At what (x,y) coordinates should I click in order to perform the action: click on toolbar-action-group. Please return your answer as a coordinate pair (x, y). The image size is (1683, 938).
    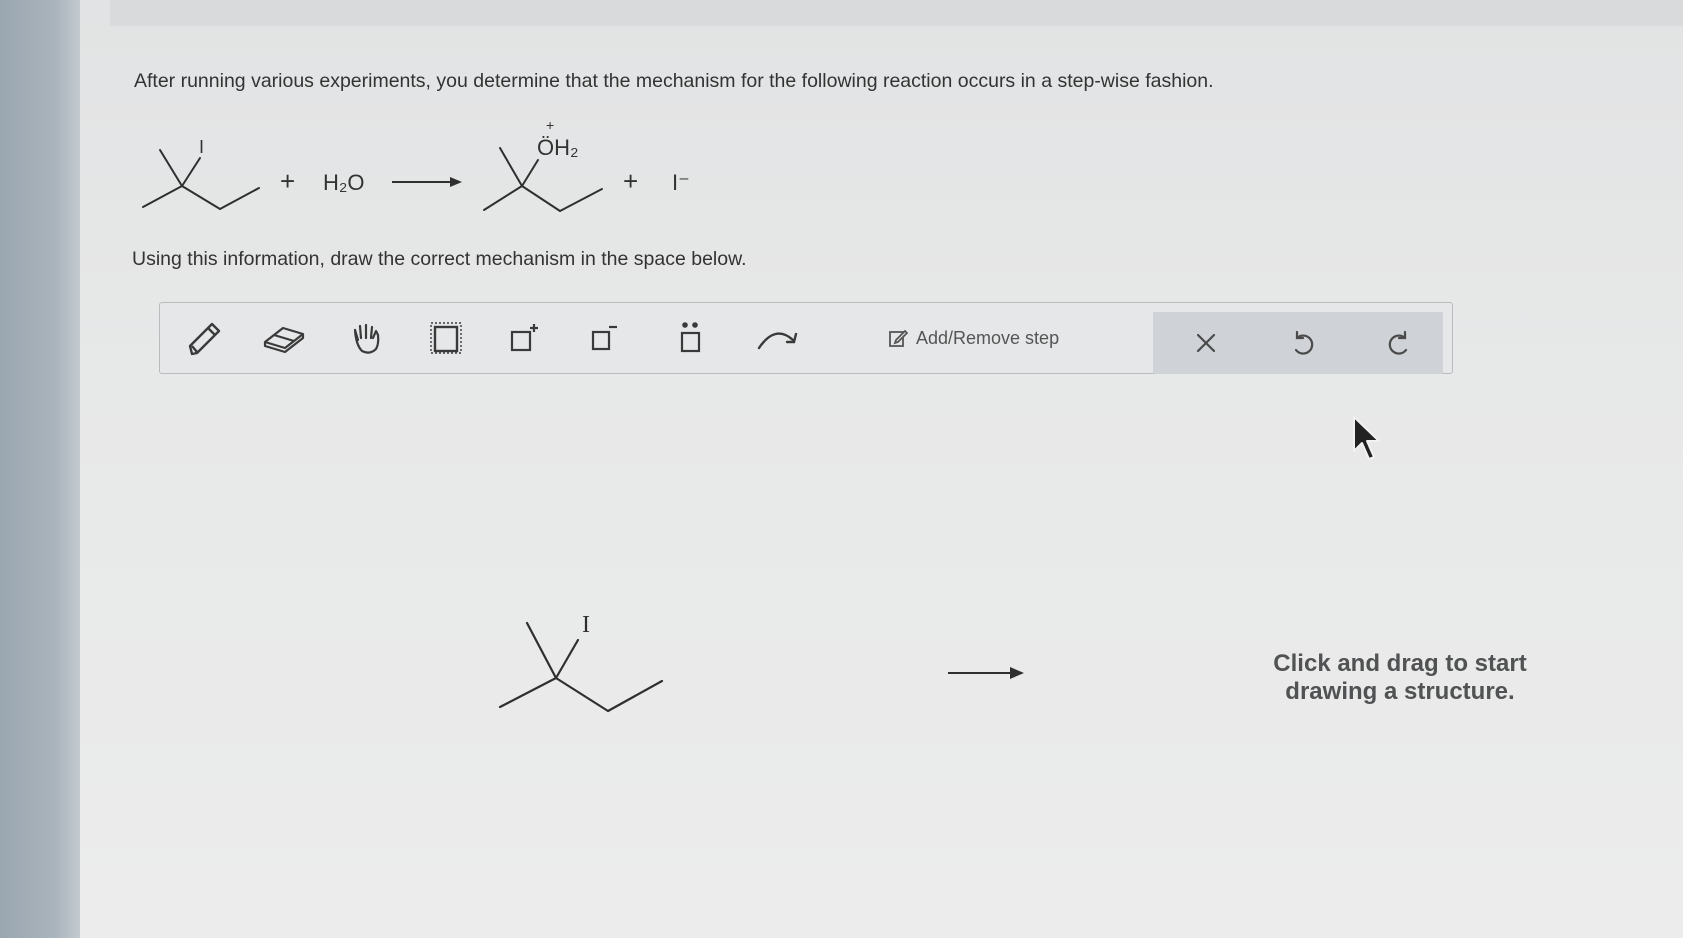
    Looking at the image, I should click on (1298, 343).